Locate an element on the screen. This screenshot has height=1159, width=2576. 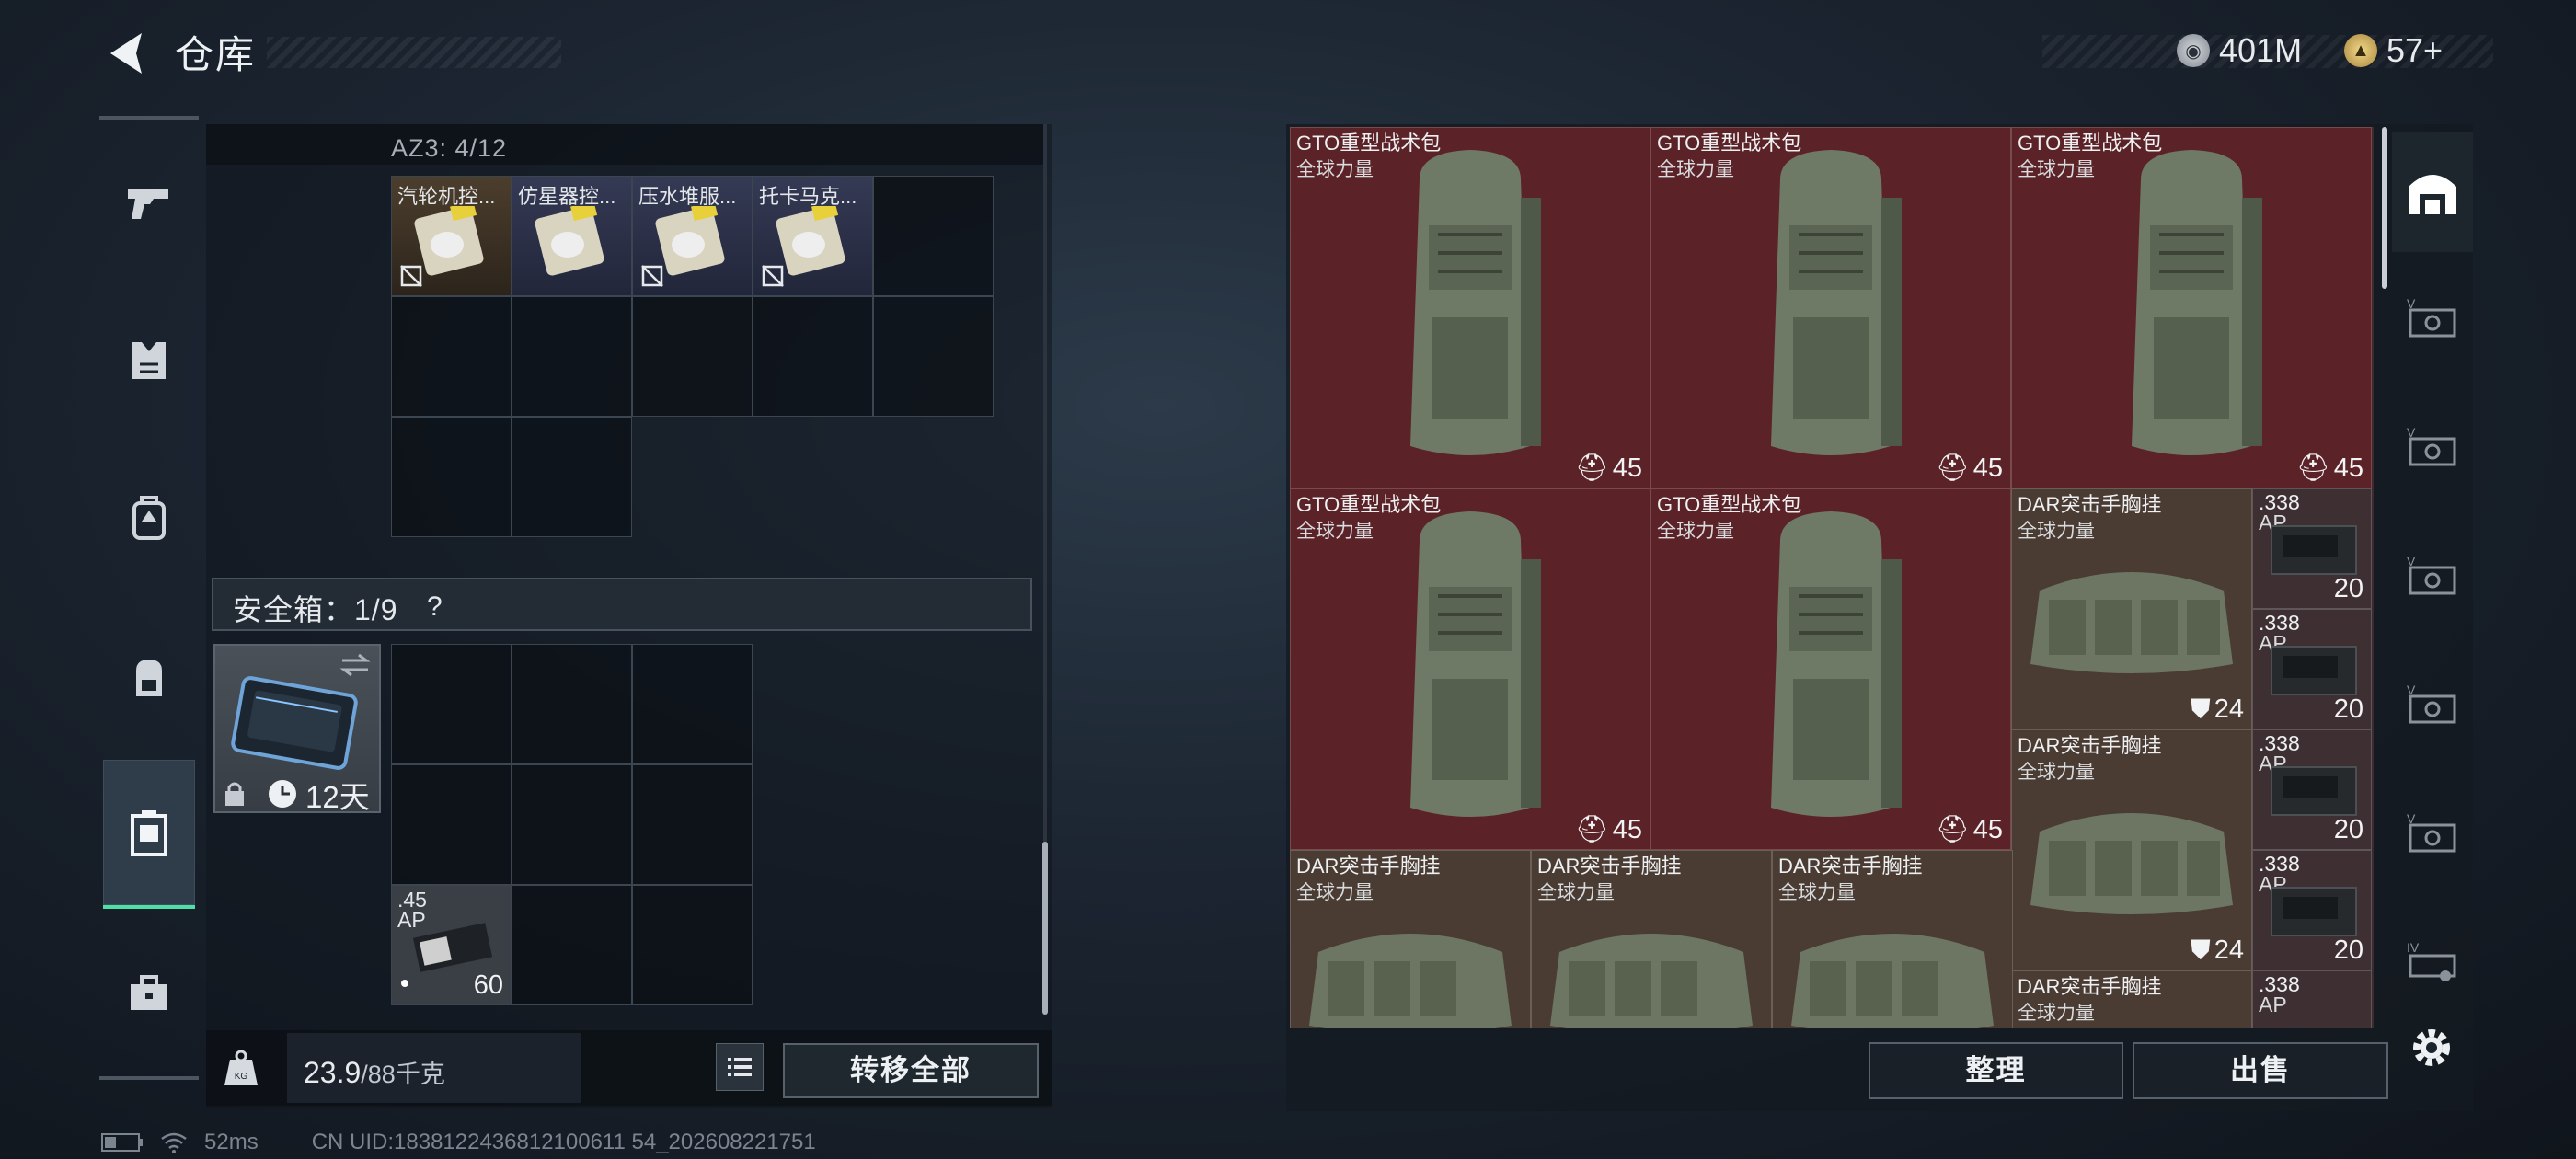
currency-coin: ◉ 401M is located at coordinates (2239, 50).